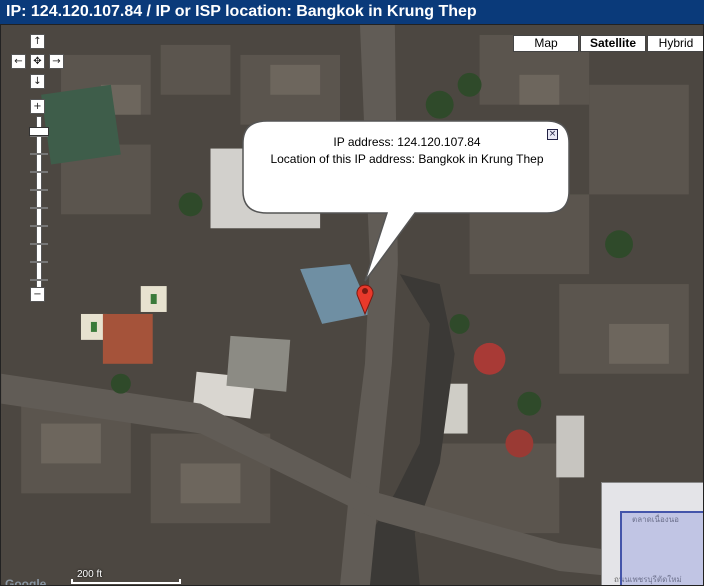 The height and width of the screenshot is (586, 704). I want to click on close-icon: ×, so click(552, 134).